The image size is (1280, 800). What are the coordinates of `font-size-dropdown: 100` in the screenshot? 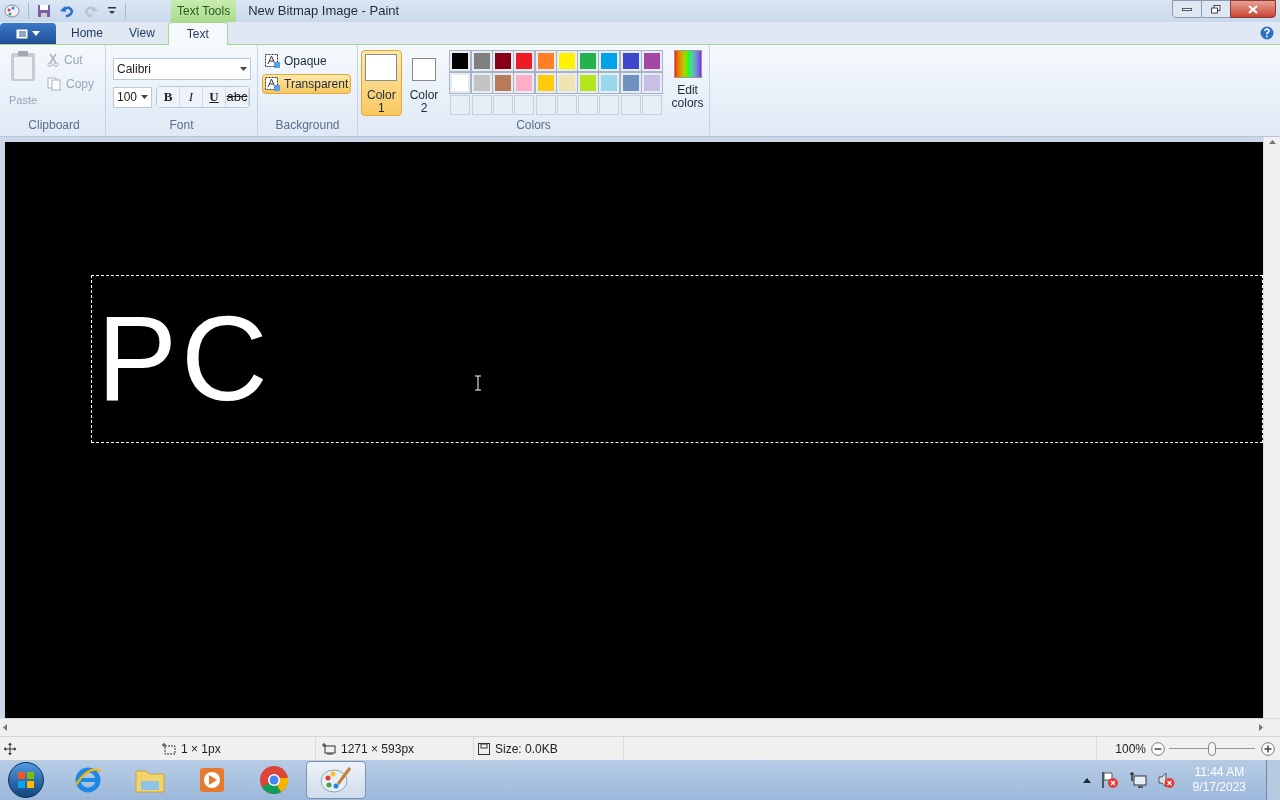 It's located at (132, 97).